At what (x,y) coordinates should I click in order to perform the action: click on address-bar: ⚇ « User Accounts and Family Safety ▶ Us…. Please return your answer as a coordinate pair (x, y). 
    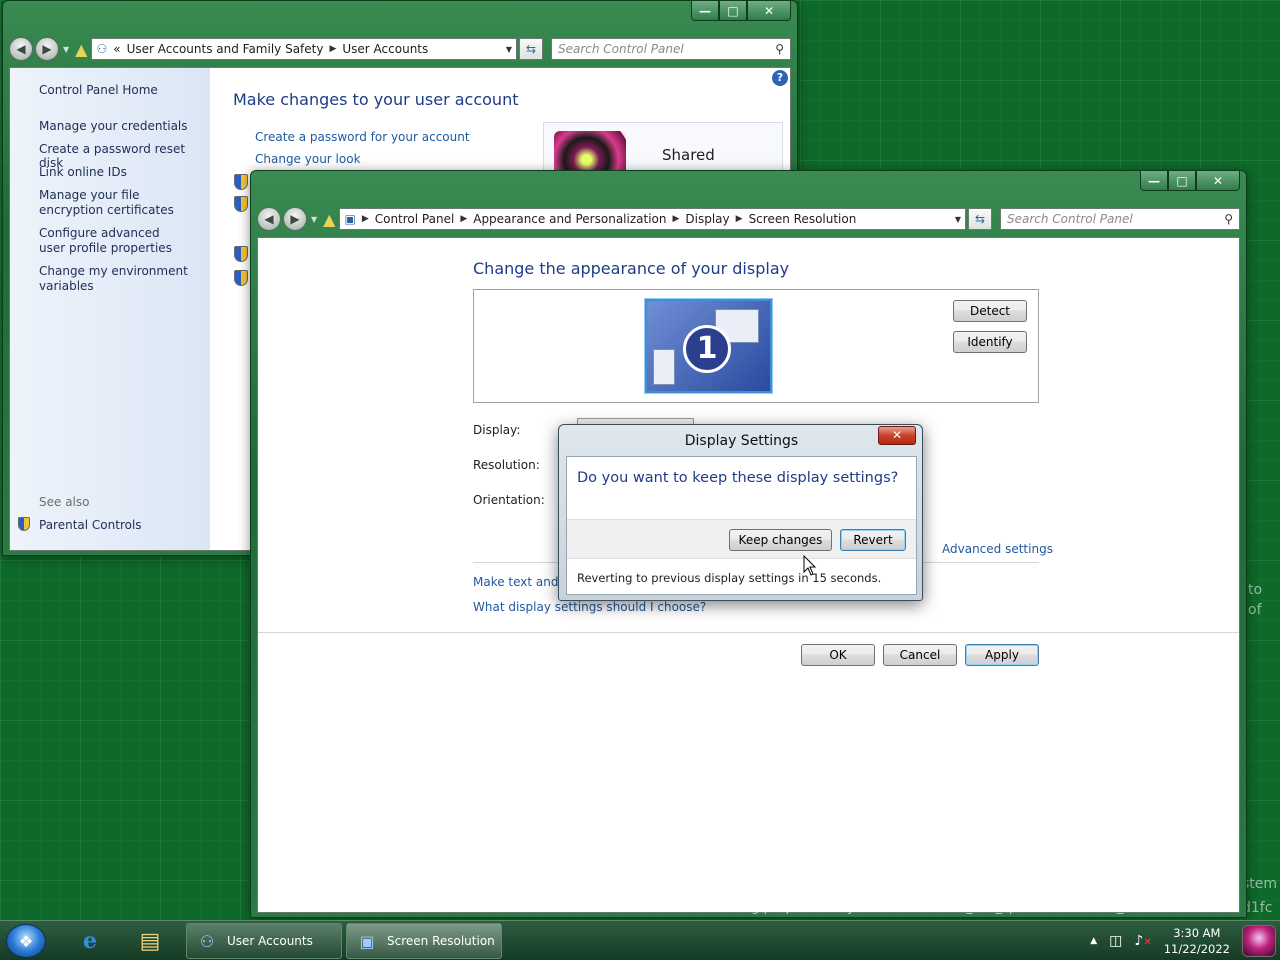
    Looking at the image, I should click on (304, 49).